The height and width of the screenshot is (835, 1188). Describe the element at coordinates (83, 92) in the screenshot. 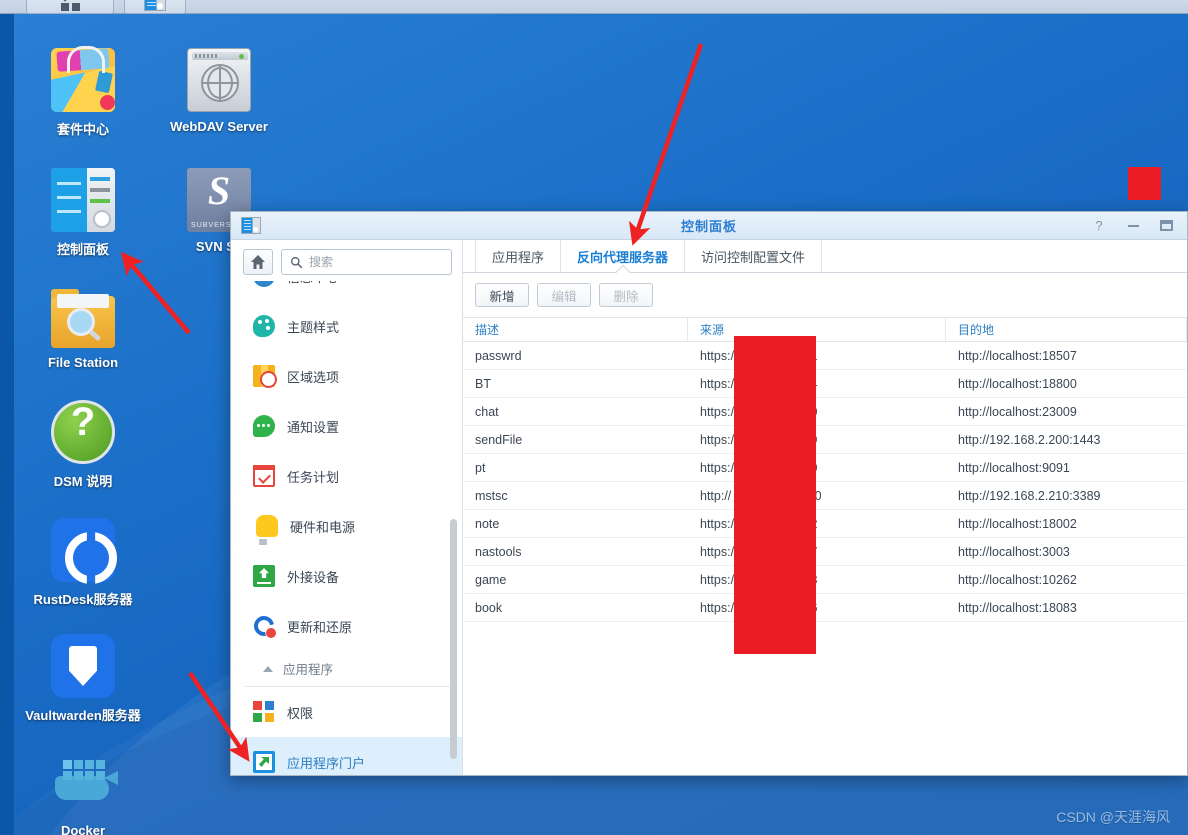

I see `desktop-icon-package-center: 套件中心` at that location.